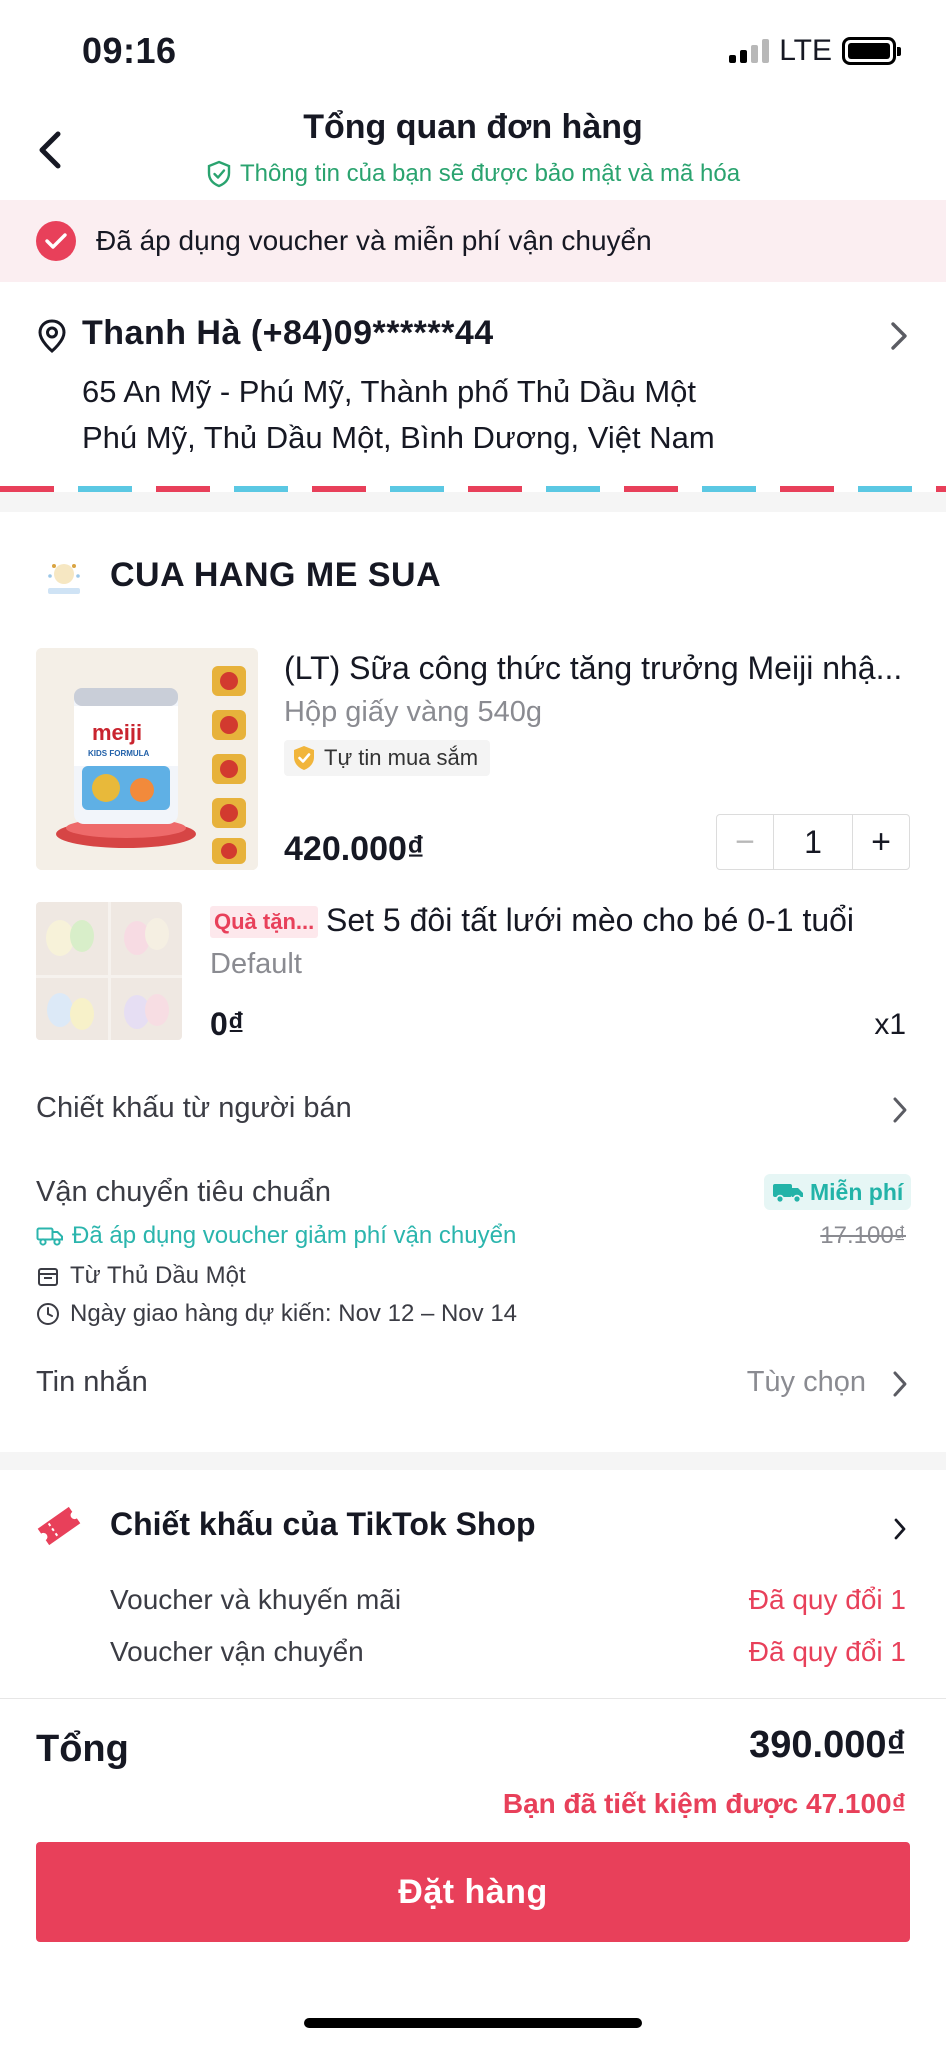 This screenshot has height=2048, width=946. I want to click on location-pin-icon, so click(52, 338).